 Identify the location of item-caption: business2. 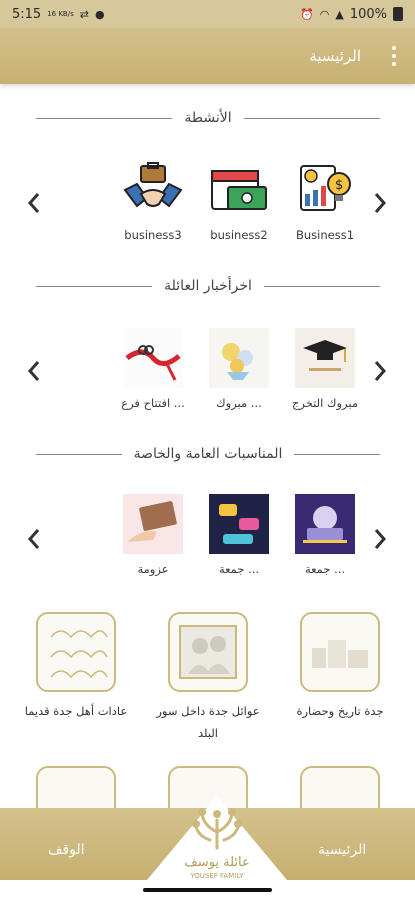
(239, 235).